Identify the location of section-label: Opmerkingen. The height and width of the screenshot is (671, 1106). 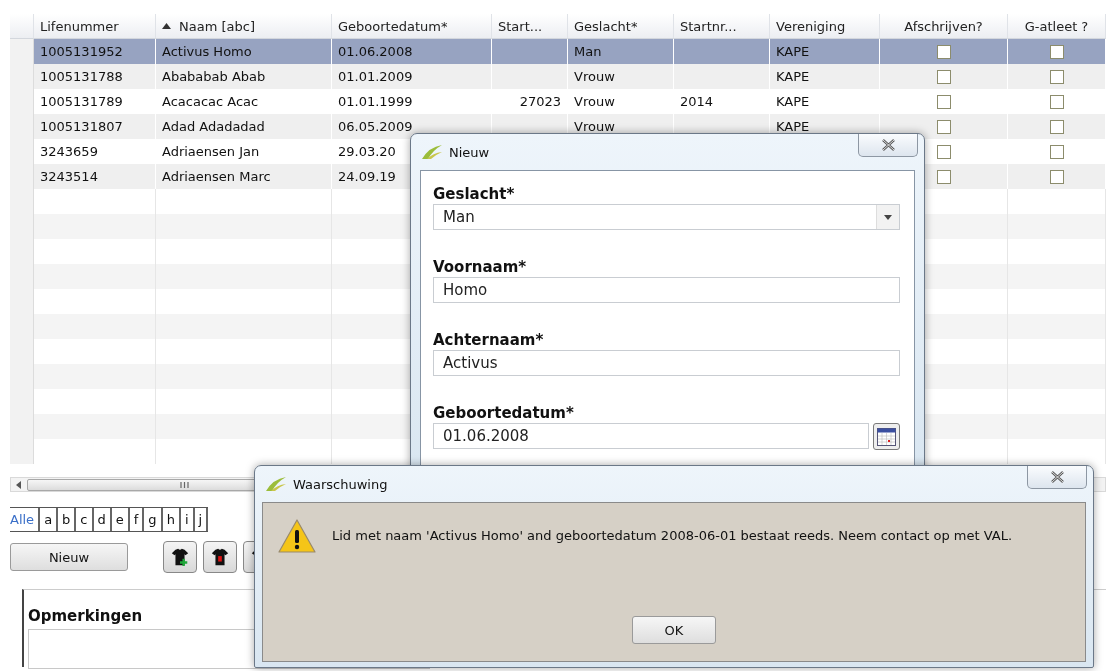
(86, 616).